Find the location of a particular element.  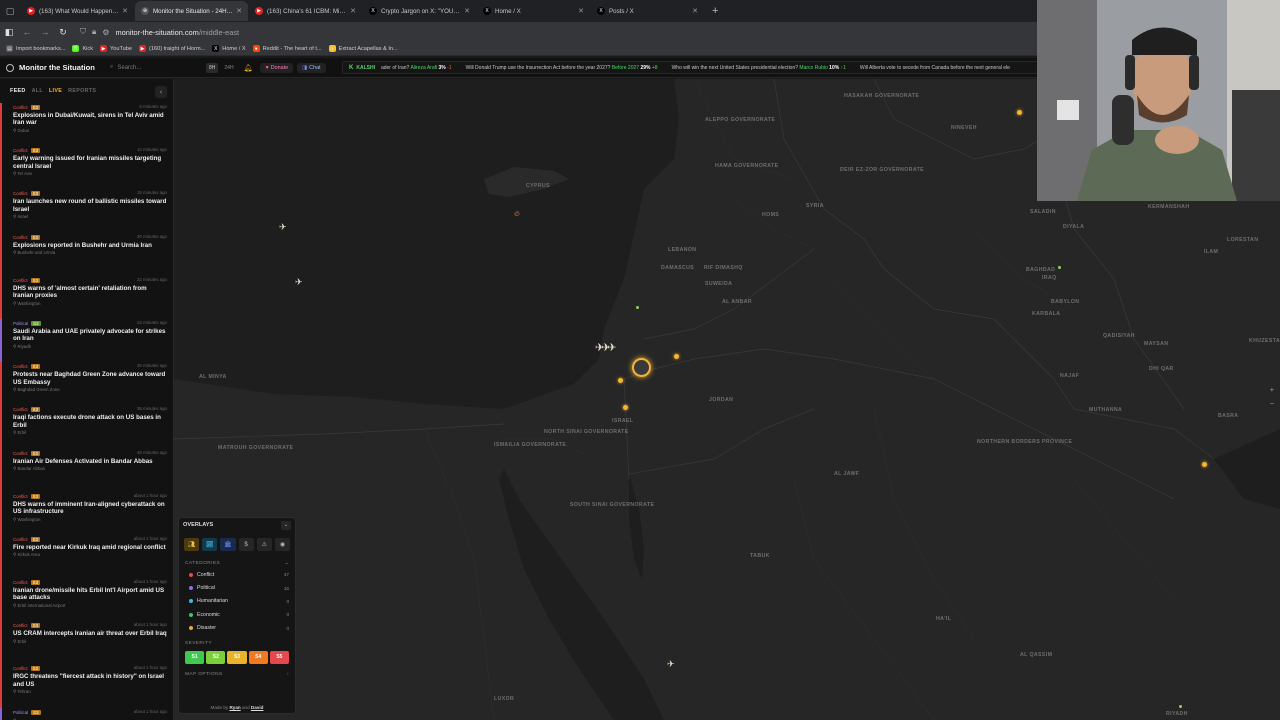

camera-layer-icon: ◉ is located at coordinates (282, 544).